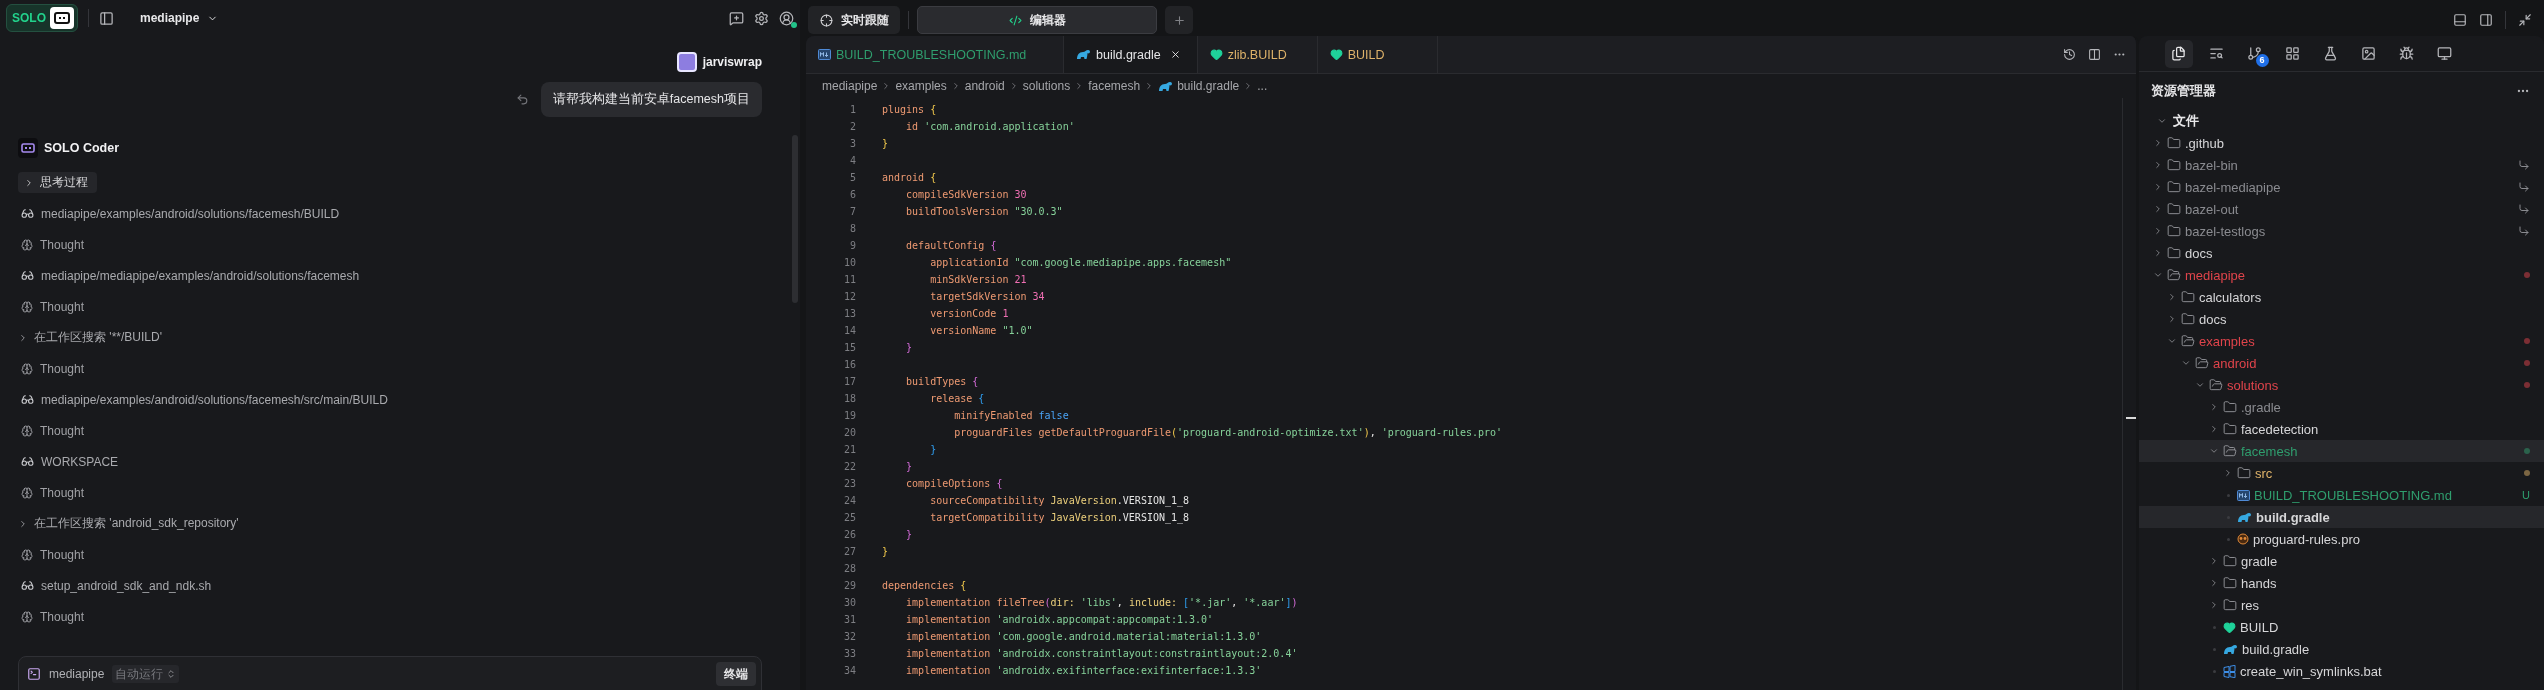  Describe the element at coordinates (2341, 121) in the screenshot. I see `section-header: 文件` at that location.